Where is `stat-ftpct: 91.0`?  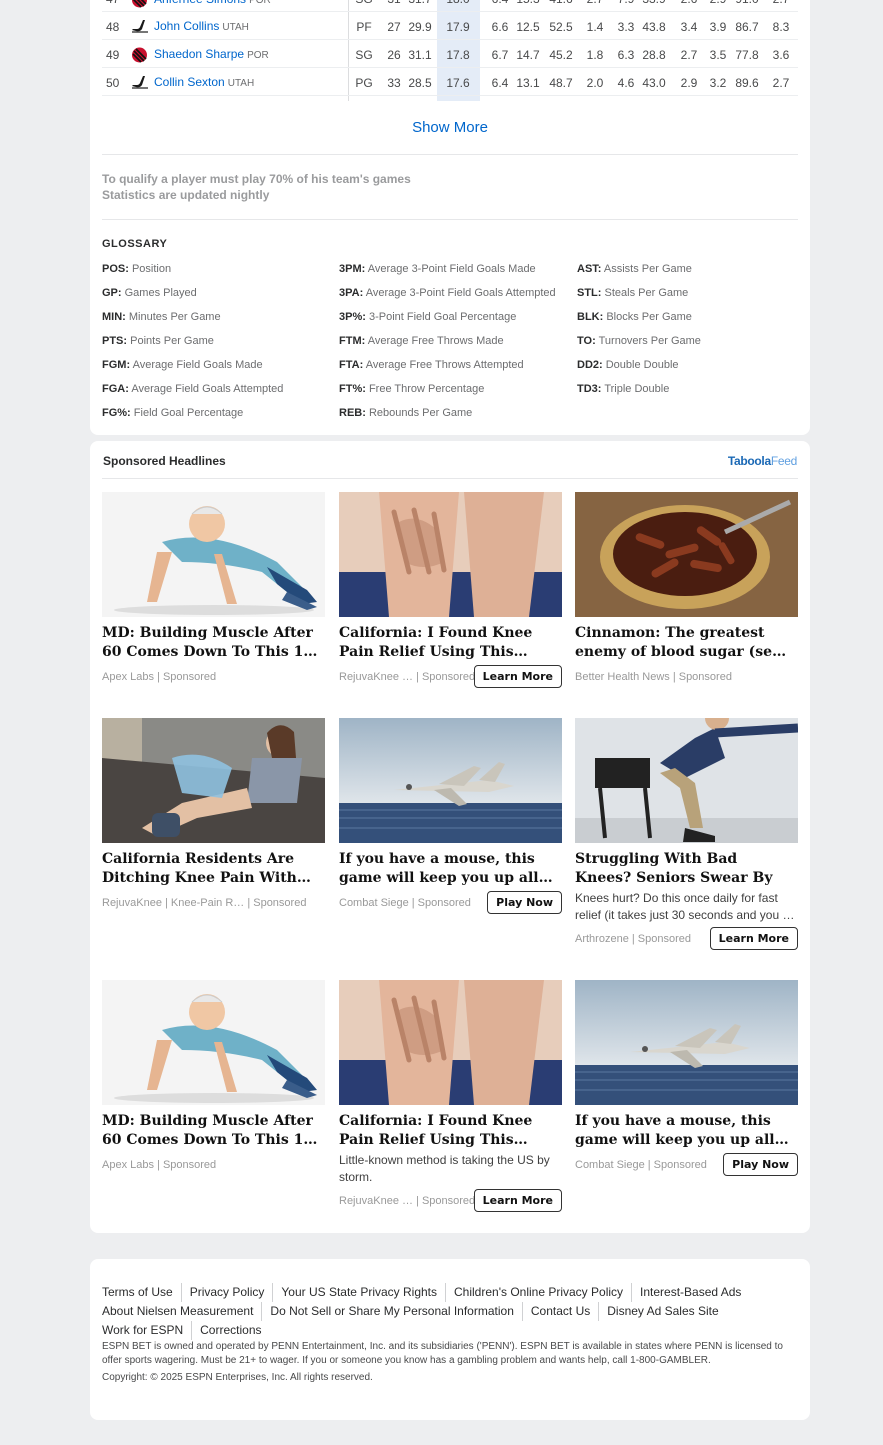
stat-ftpct: 91.0 is located at coordinates (747, 3).